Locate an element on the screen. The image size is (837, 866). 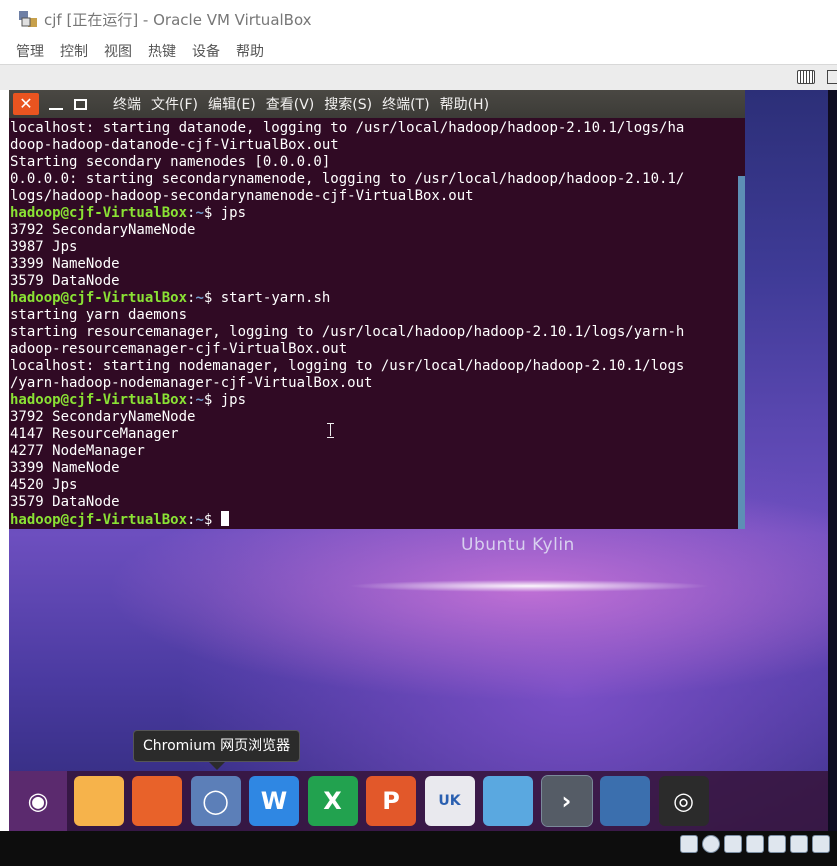
terminal-menu-item: 搜索(S) is located at coordinates (348, 104).